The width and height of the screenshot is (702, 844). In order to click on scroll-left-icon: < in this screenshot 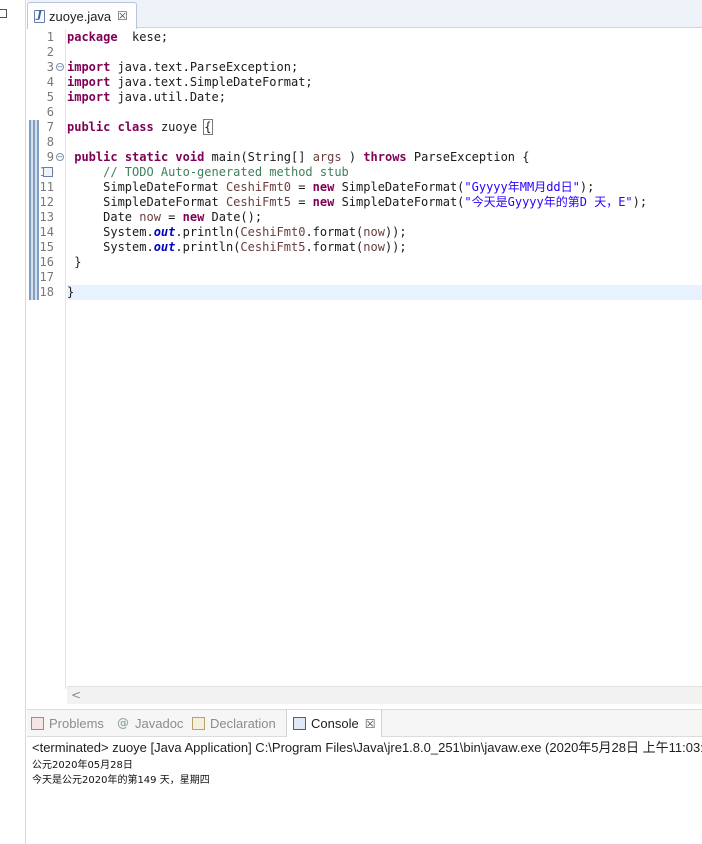, I will do `click(76, 695)`.